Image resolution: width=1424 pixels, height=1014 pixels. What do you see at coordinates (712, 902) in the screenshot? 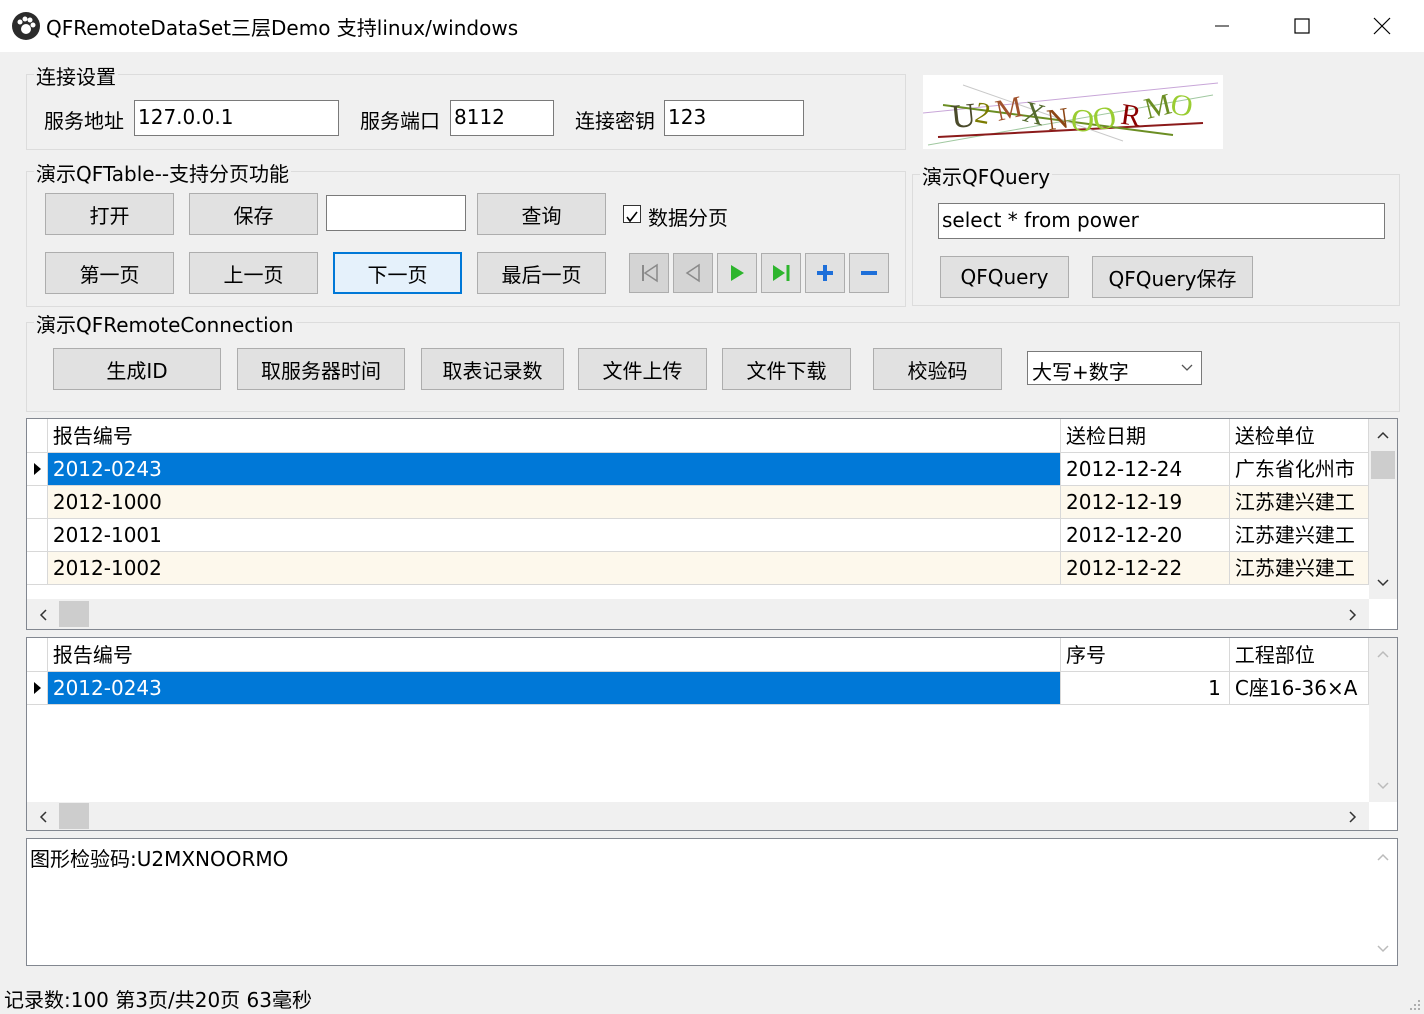
I see `log-memo: 图形检验码:U2MXNOORMO` at bounding box center [712, 902].